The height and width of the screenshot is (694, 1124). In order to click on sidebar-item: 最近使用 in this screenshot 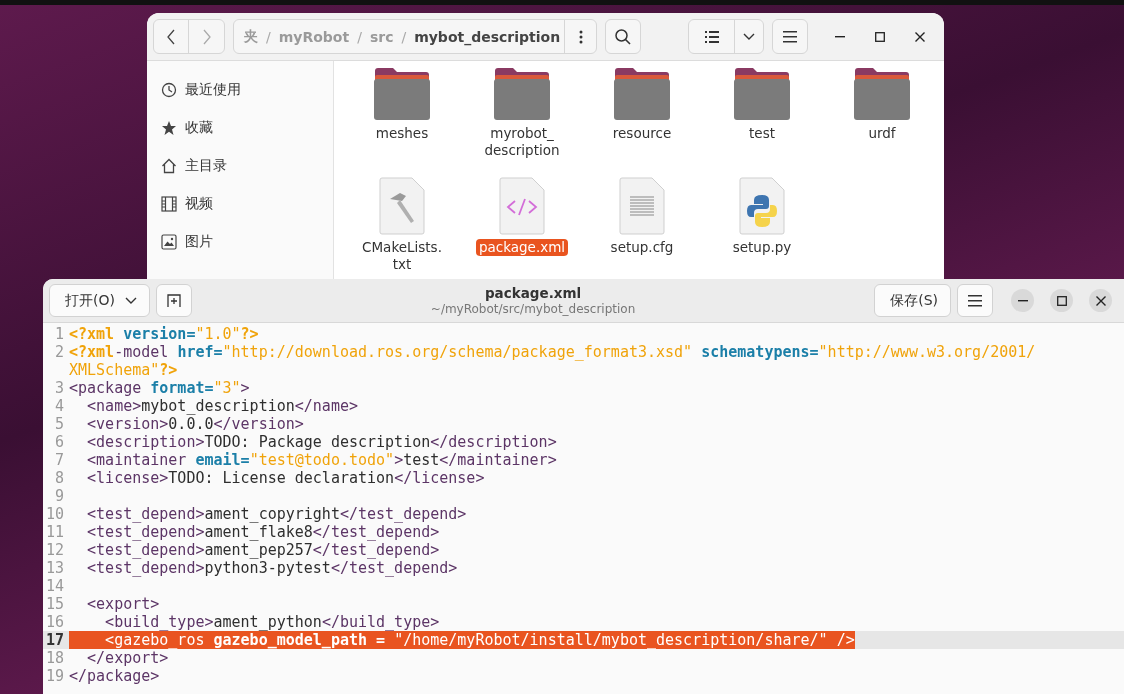, I will do `click(240, 90)`.